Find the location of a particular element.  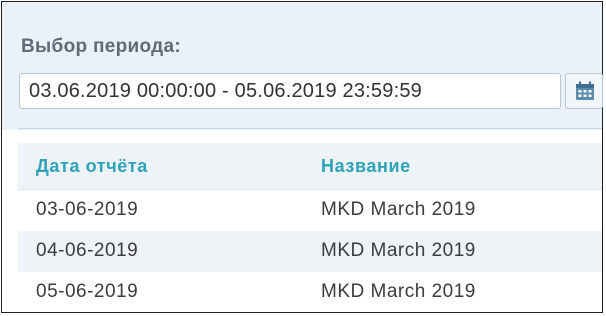

period-label: Выбор периода: is located at coordinates (101, 46).